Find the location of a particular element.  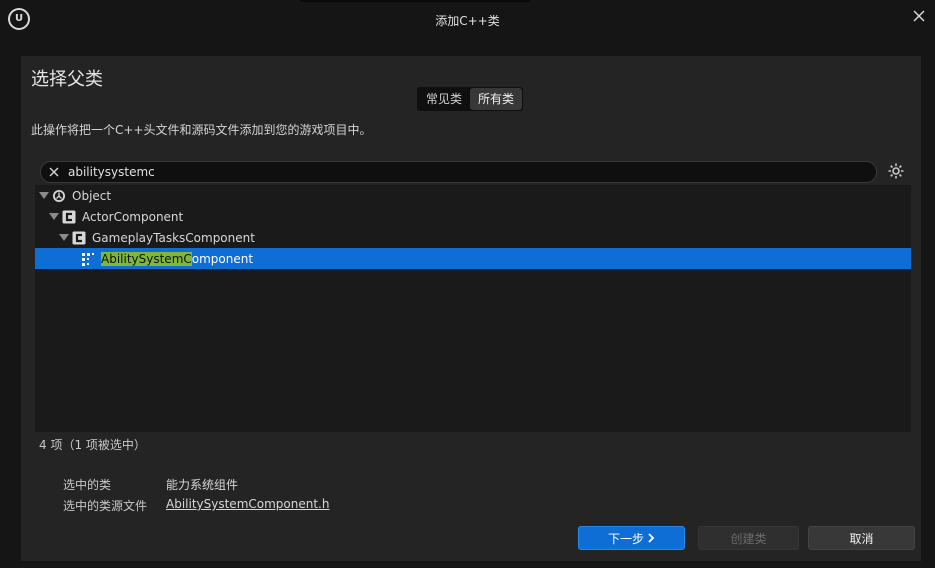

selected-class-value: 能力系统组件 is located at coordinates (202, 485).